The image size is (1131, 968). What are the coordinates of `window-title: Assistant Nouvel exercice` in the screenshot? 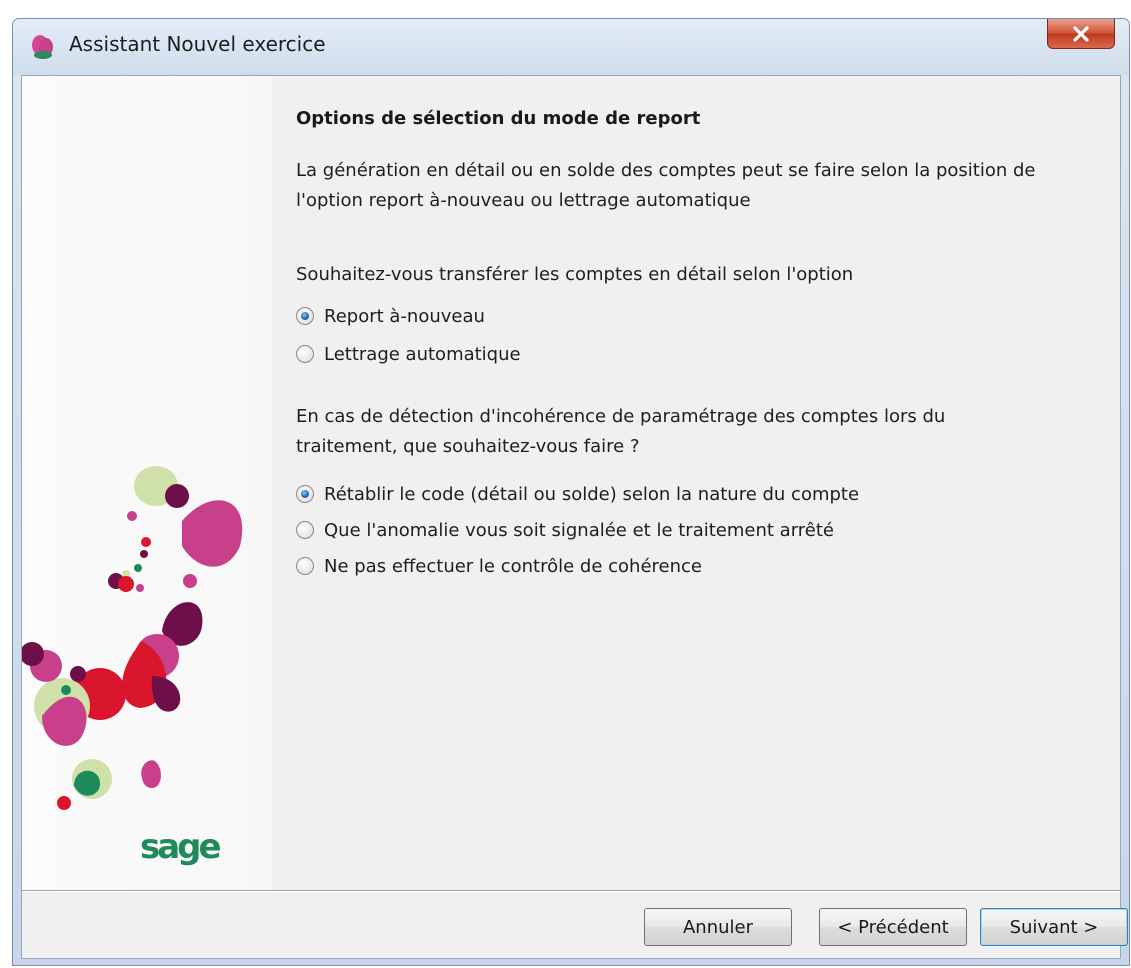 It's located at (197, 44).